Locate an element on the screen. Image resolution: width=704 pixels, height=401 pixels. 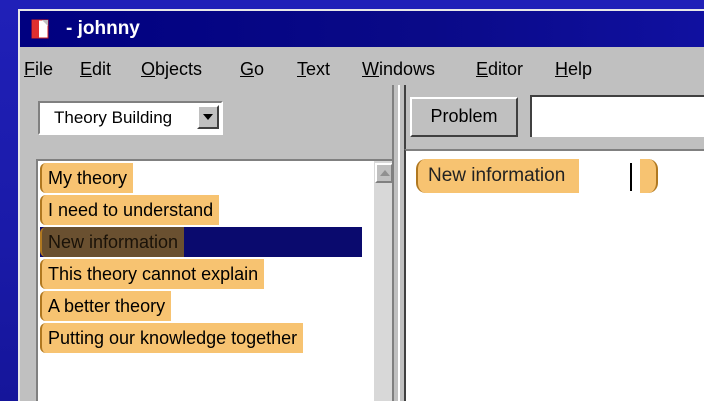
chevron-up-icon is located at coordinates (385, 173).